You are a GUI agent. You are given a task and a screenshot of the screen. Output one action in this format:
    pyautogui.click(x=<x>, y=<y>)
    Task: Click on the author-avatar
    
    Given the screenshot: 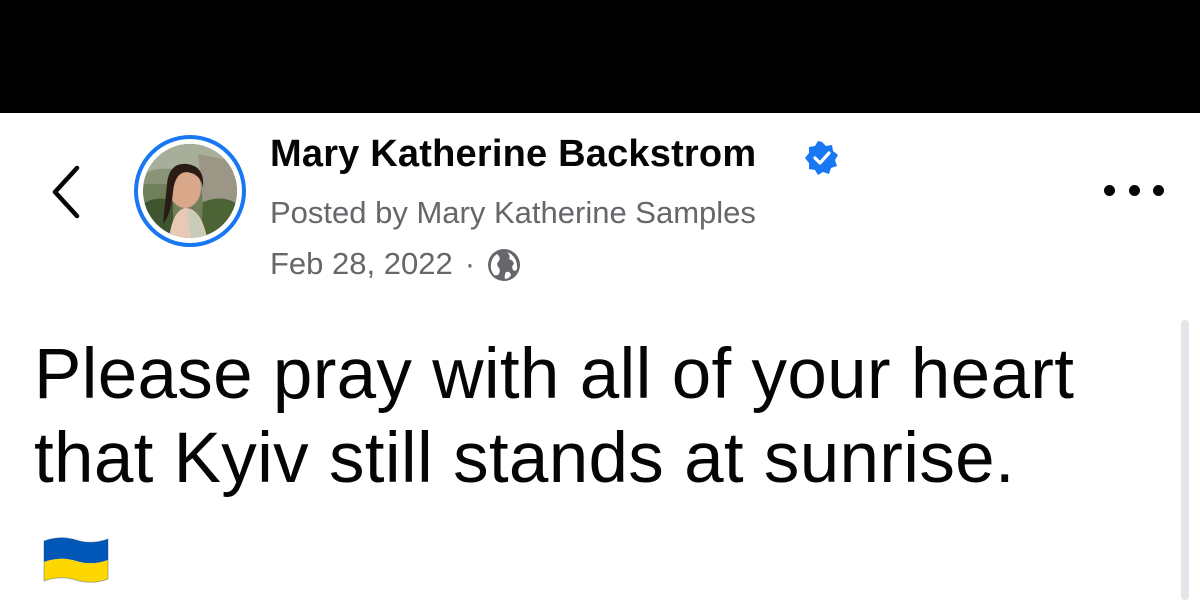 What is the action you would take?
    pyautogui.click(x=190, y=191)
    